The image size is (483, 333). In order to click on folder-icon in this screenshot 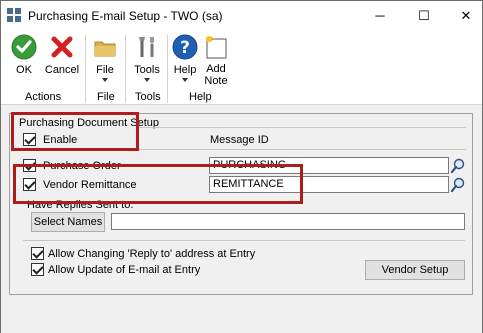, I will do `click(105, 49)`.